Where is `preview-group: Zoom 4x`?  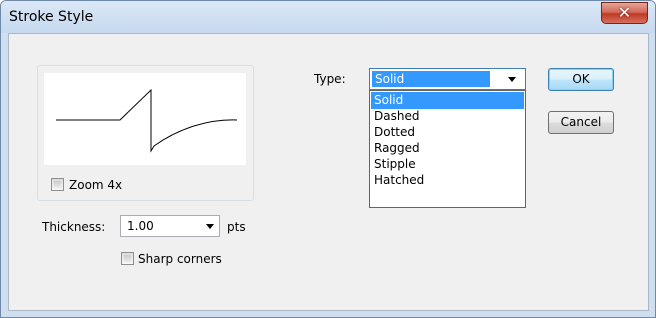 preview-group: Zoom 4x is located at coordinates (145, 133).